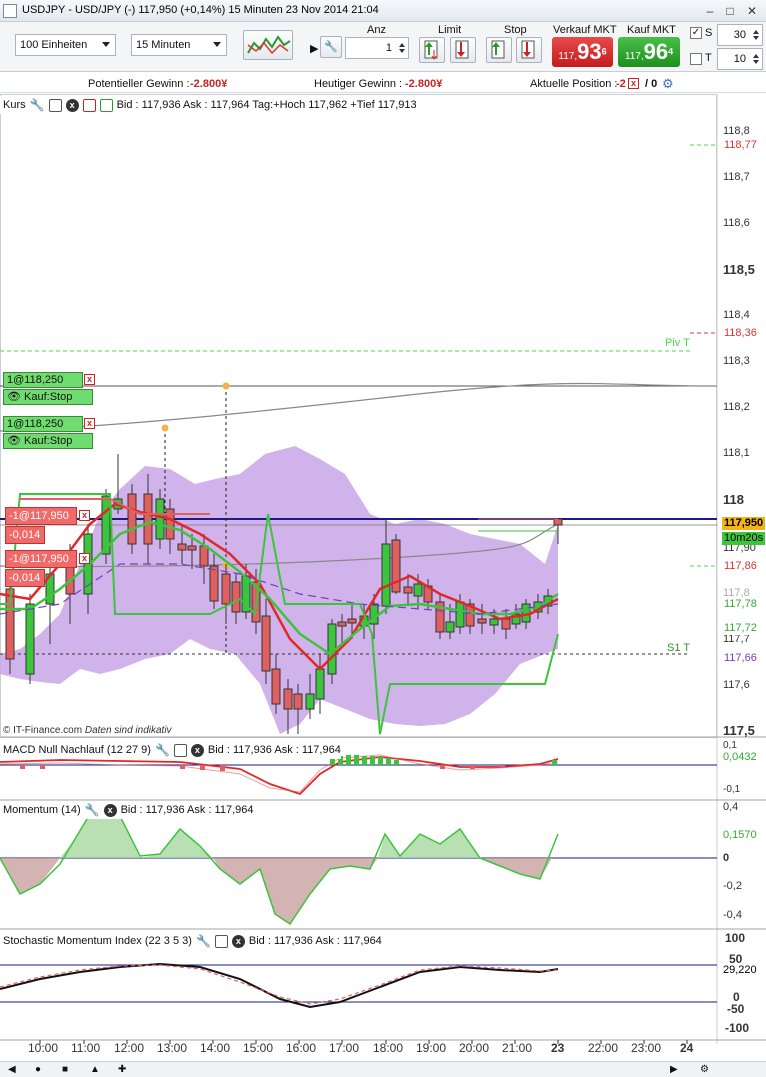 The height and width of the screenshot is (1077, 766). I want to click on minimize-button: –, so click(710, 11).